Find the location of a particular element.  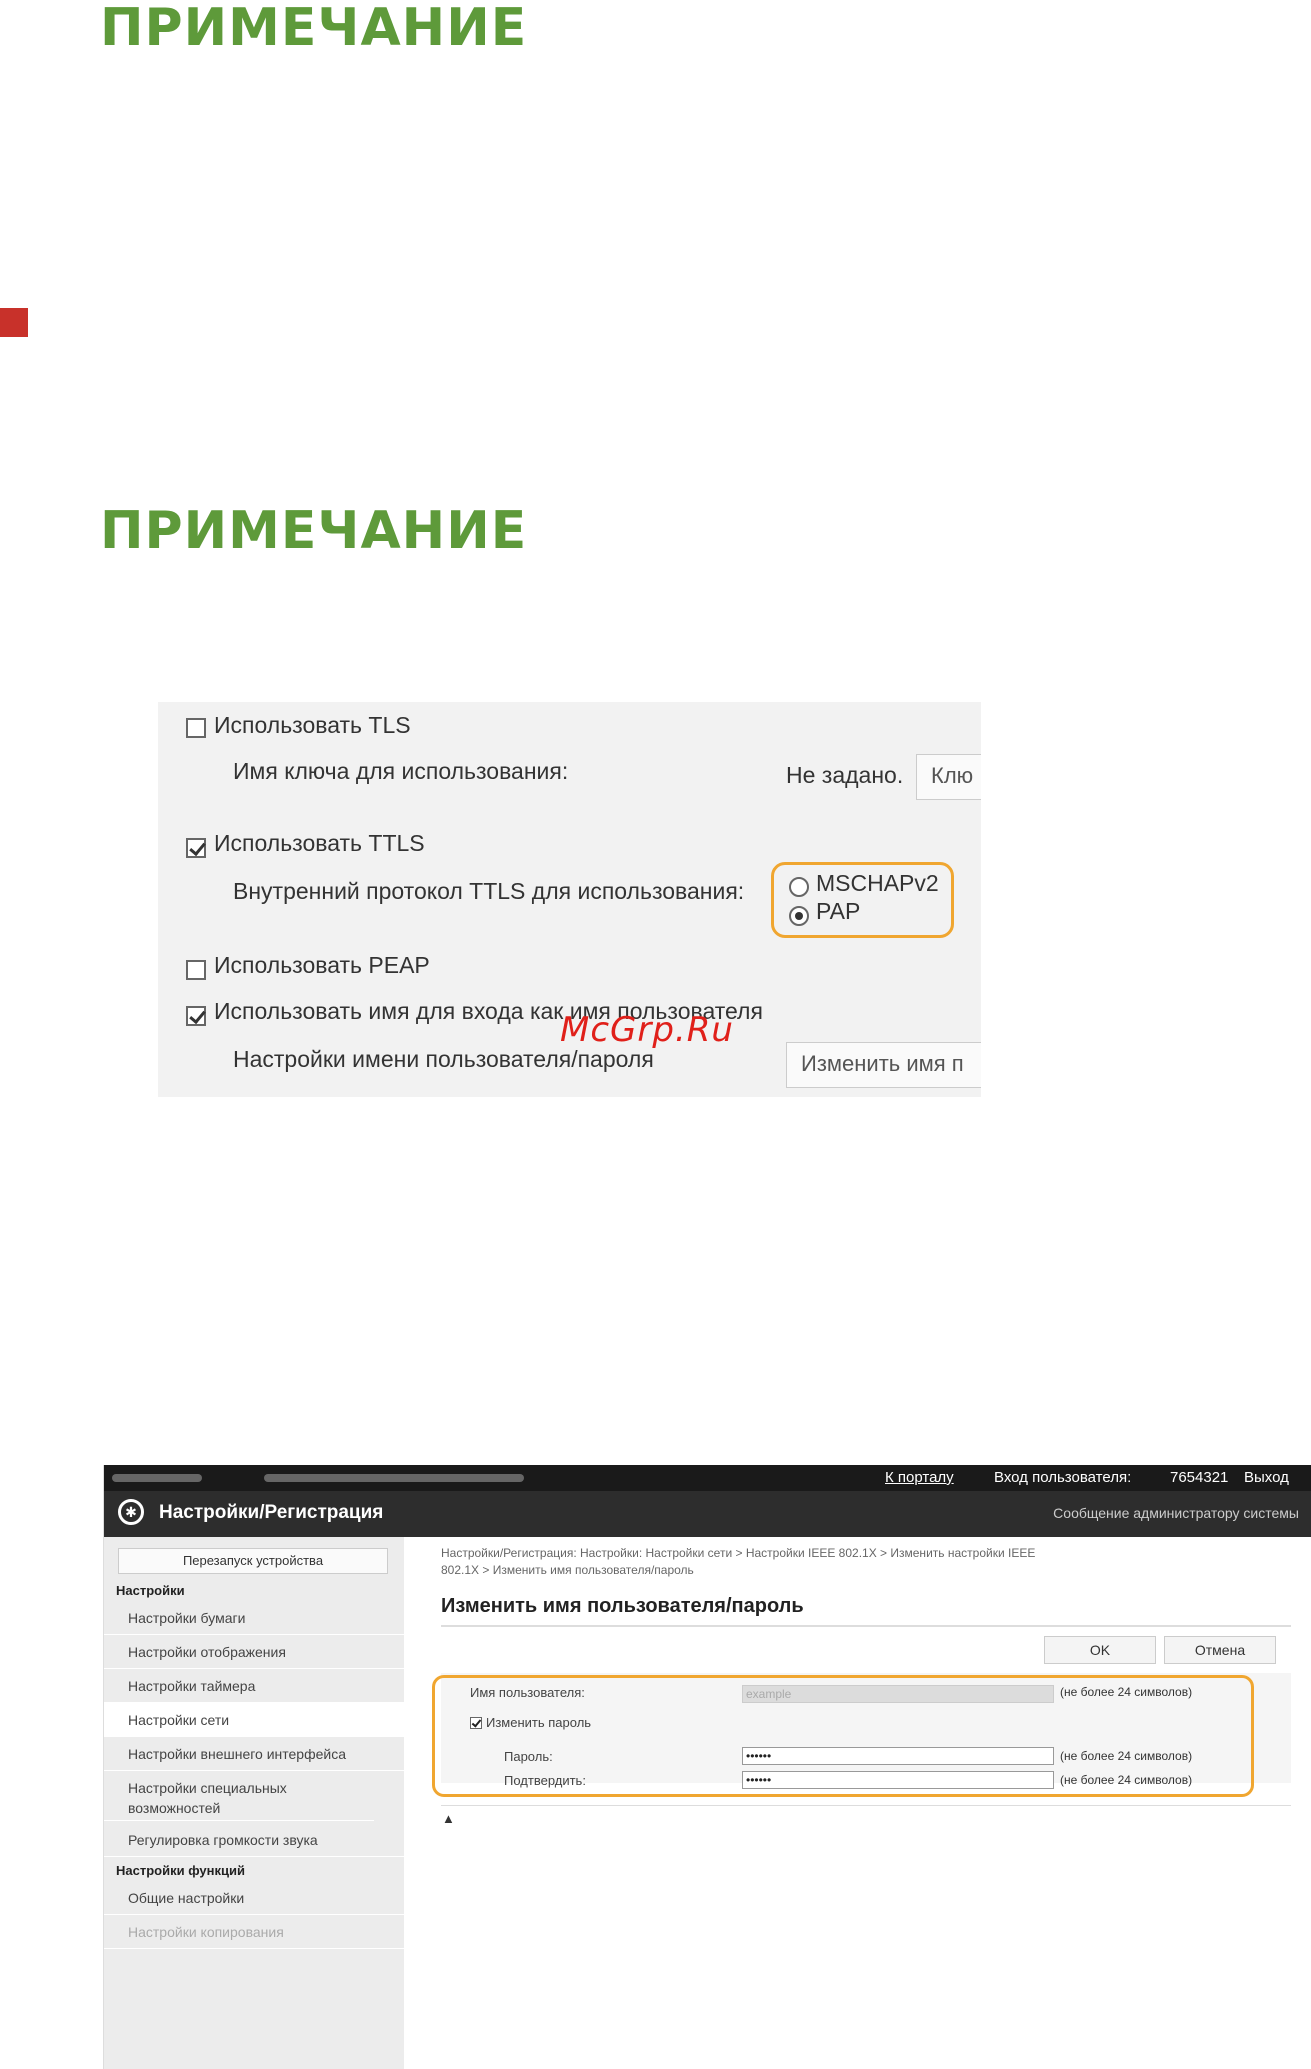

watermark: McGrp.Ru is located at coordinates (647, 1030).